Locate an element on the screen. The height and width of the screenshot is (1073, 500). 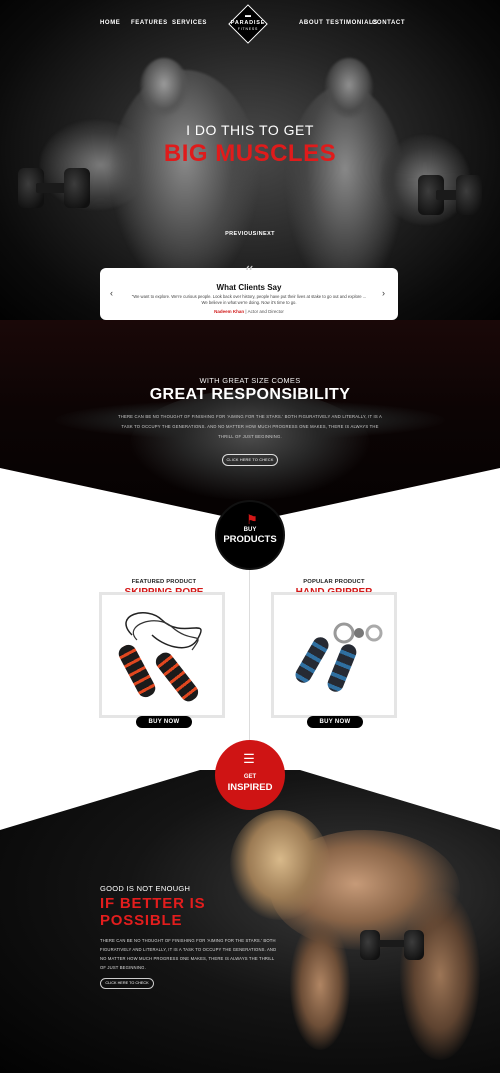
product-1-frame is located at coordinates (162, 655).